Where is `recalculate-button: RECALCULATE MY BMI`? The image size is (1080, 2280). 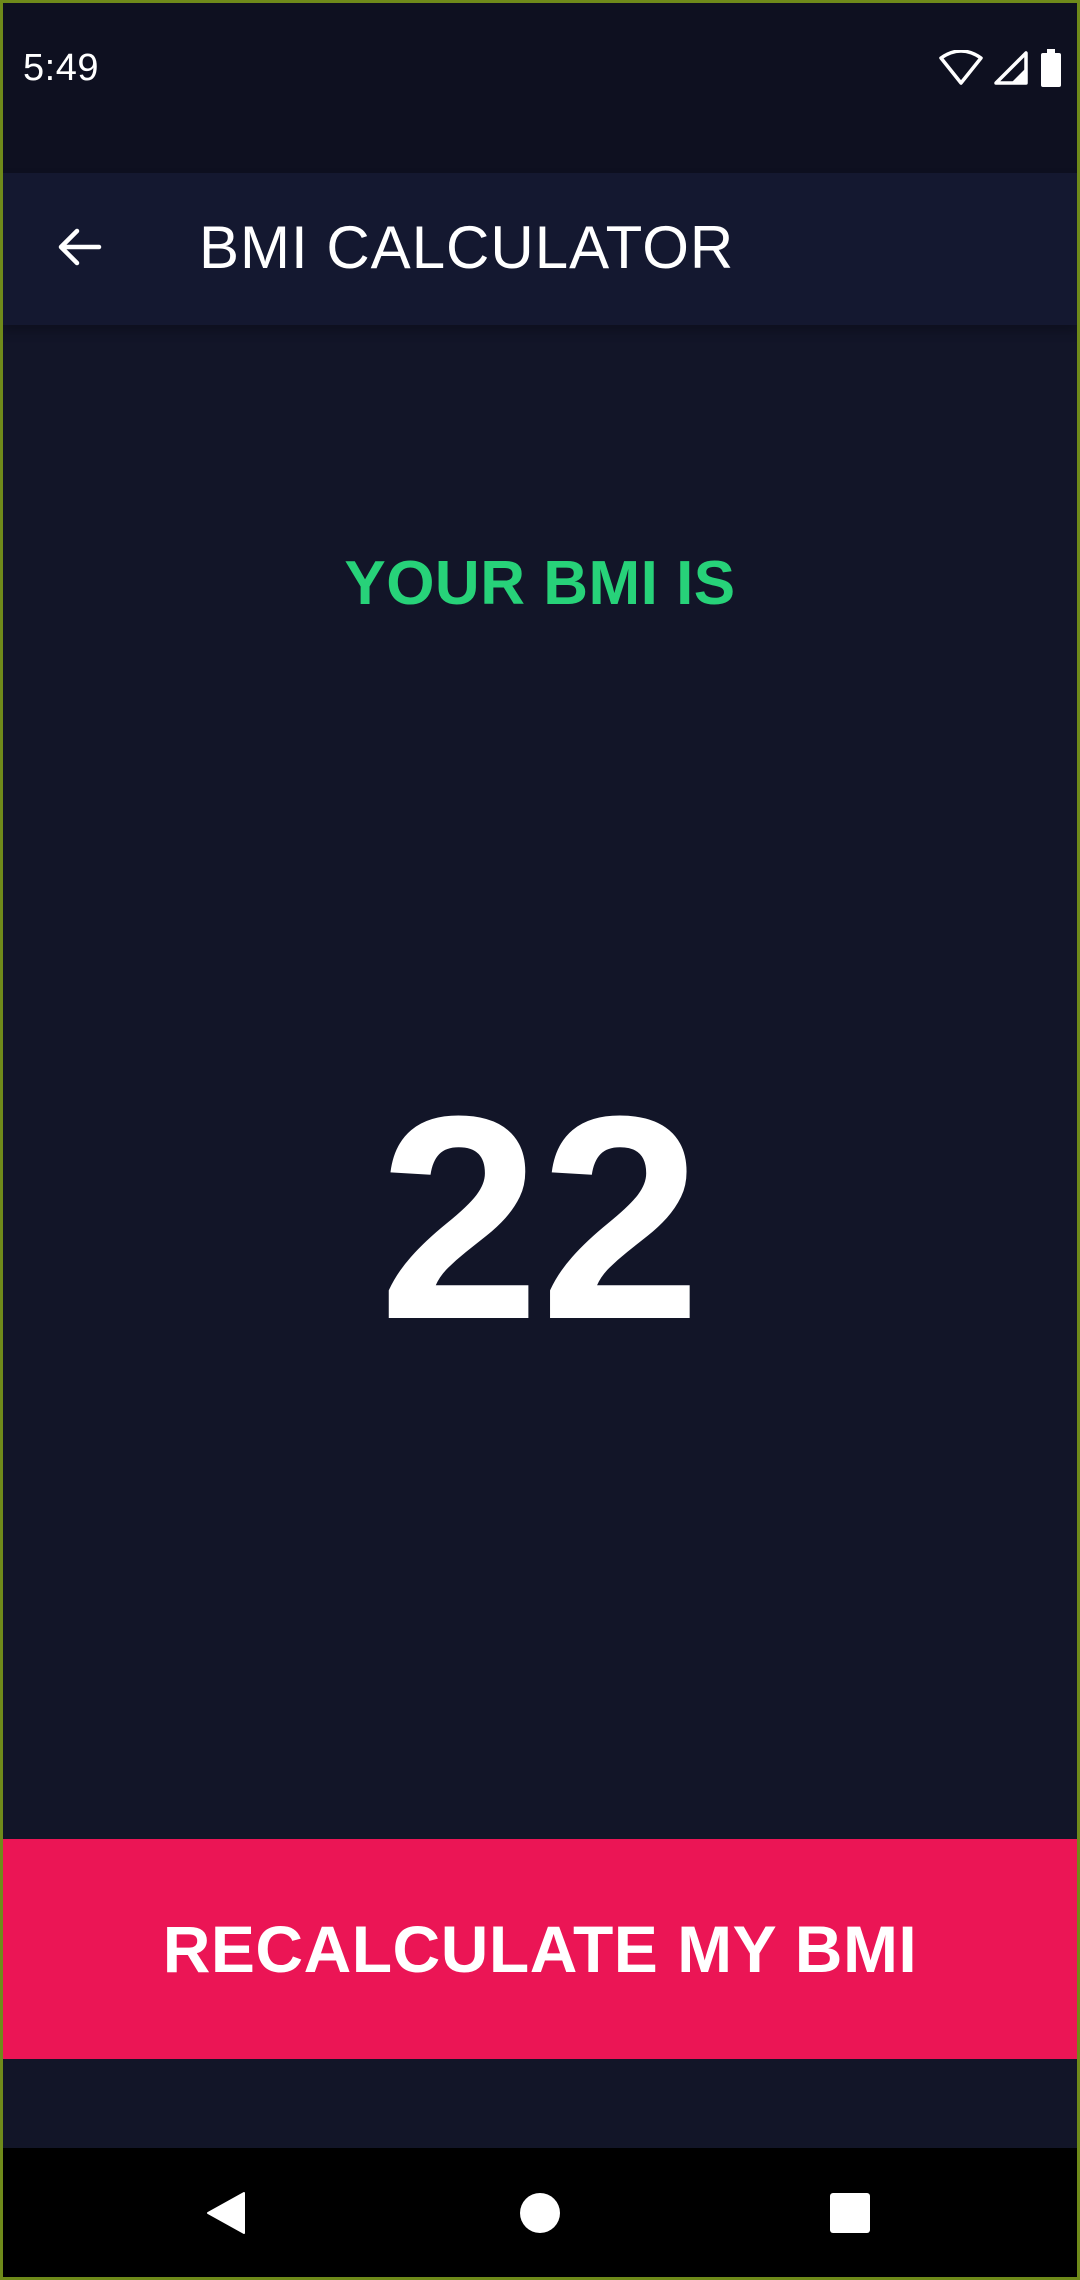 recalculate-button: RECALCULATE MY BMI is located at coordinates (540, 1949).